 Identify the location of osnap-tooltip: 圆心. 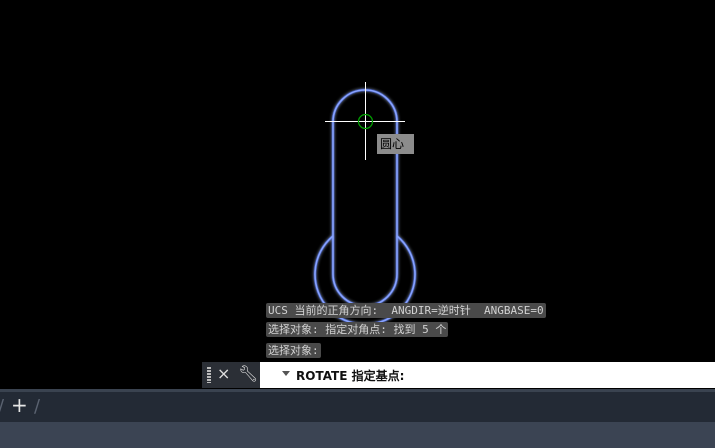
(395, 144).